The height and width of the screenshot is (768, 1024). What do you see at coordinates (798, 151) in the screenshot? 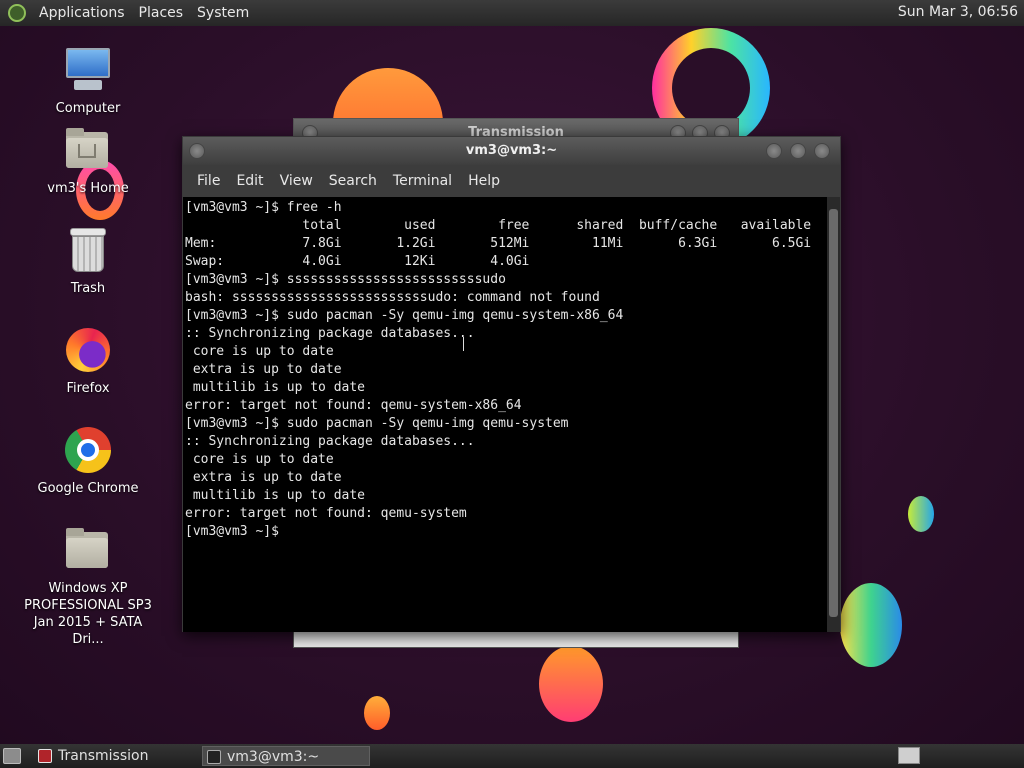
I see `maximize-icon` at bounding box center [798, 151].